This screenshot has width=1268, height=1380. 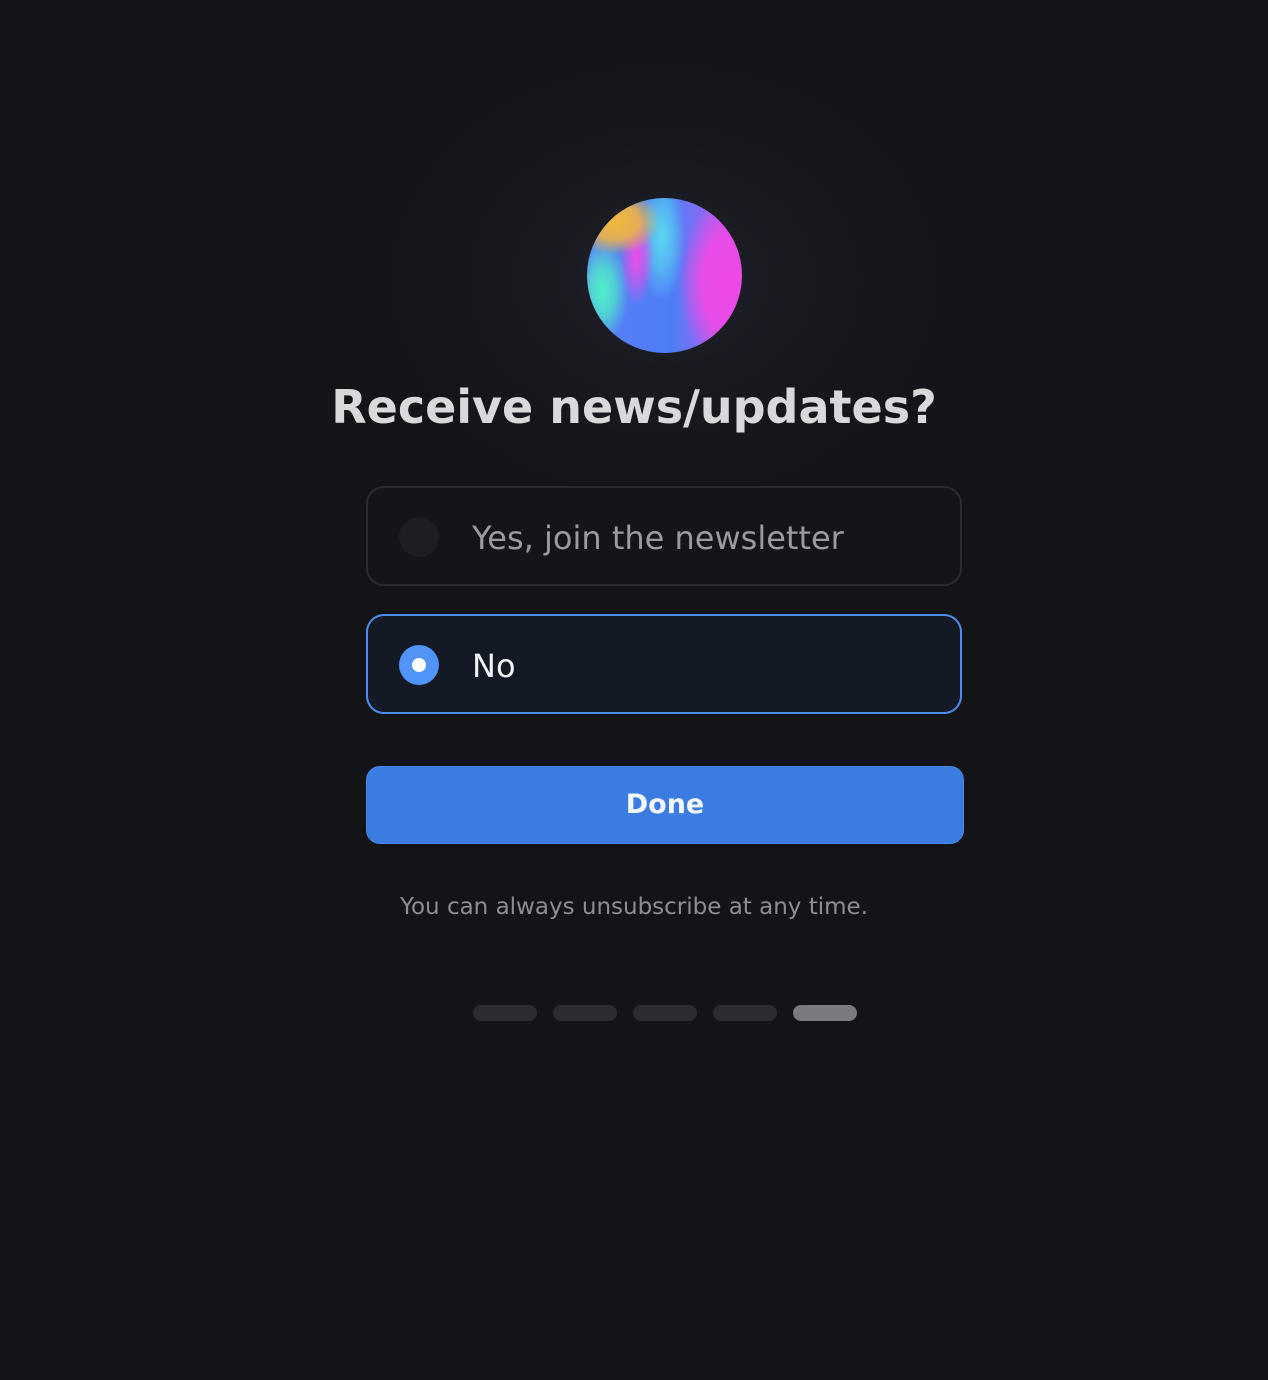 I want to click on radio-checked-icon, so click(x=419, y=665).